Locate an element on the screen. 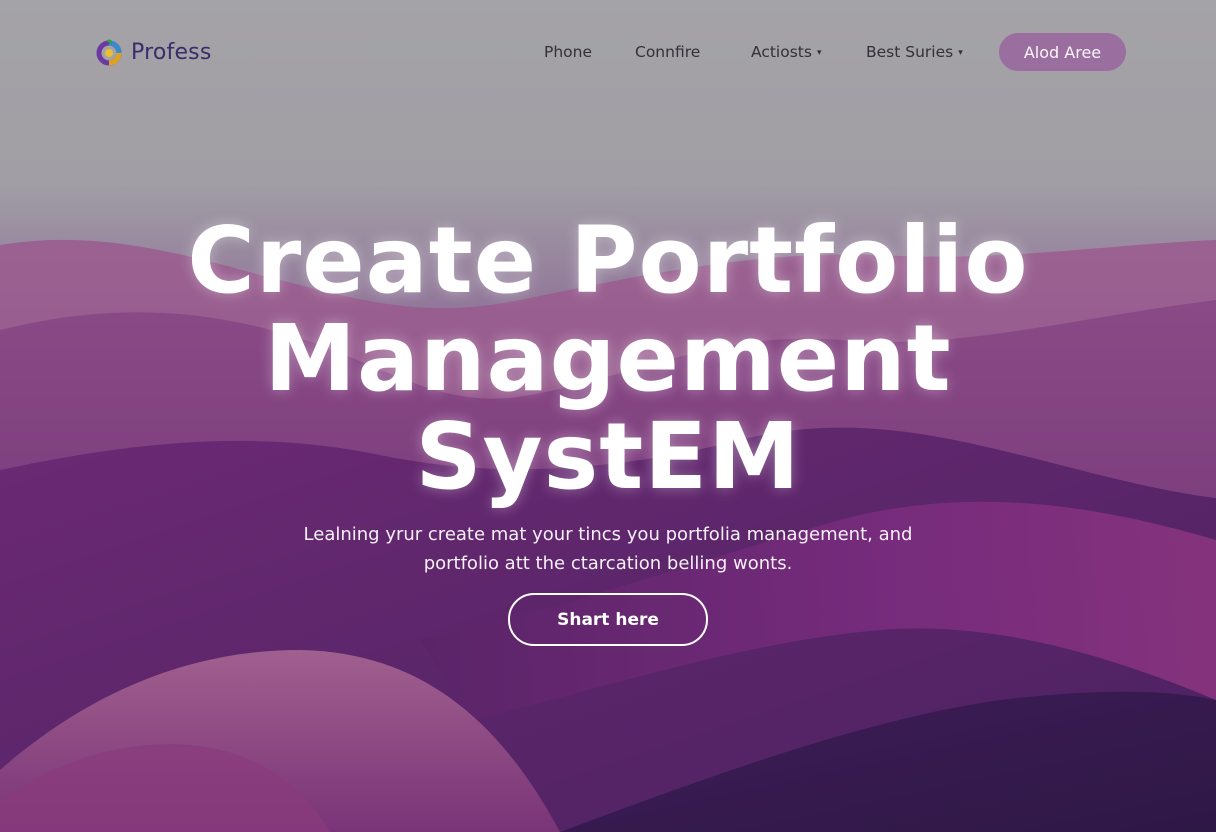  nav-item-label: Best Suries is located at coordinates (910, 52).